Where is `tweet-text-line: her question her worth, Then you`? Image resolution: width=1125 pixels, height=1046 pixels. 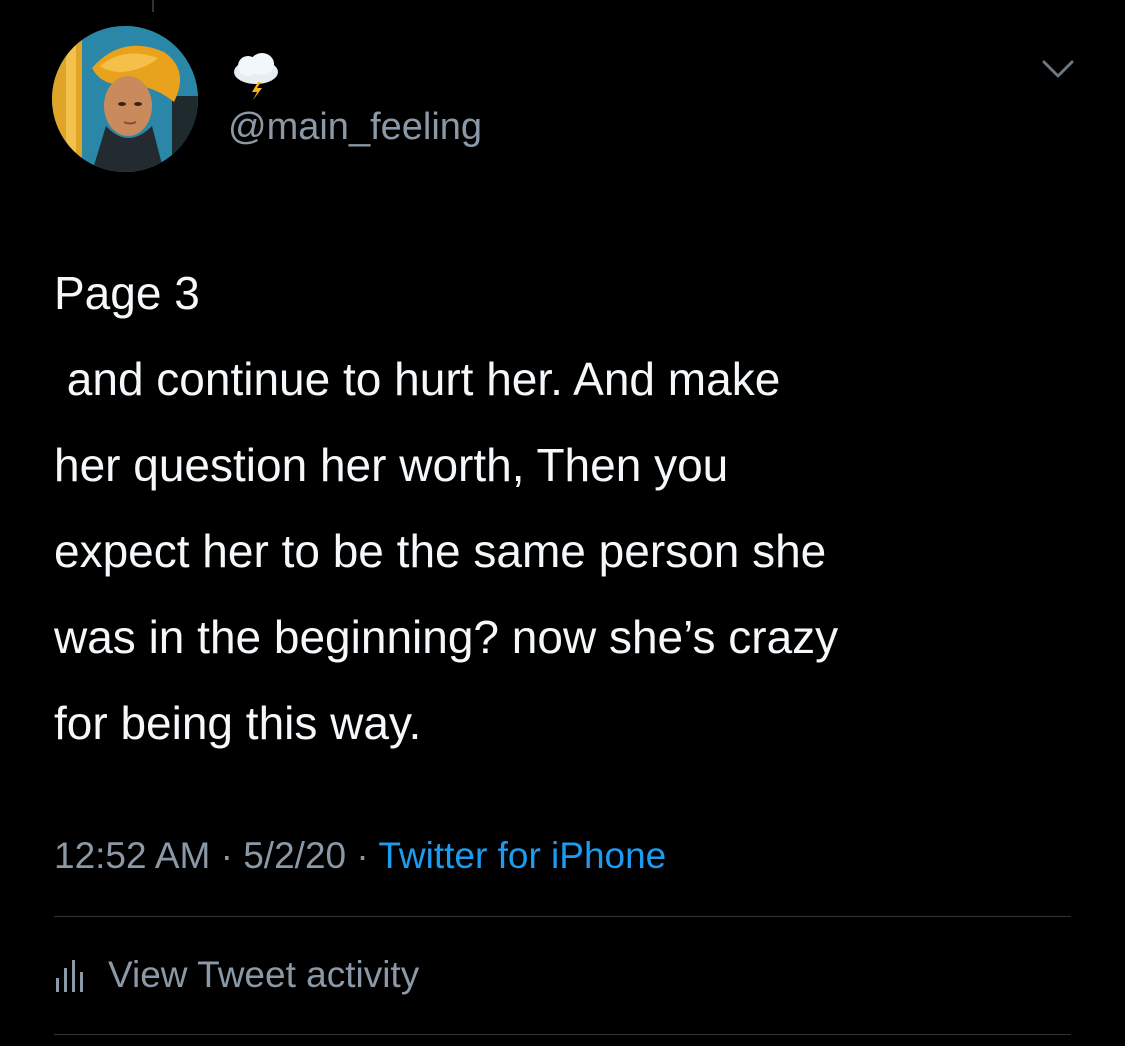
tweet-text-line: her question her worth, Then you is located at coordinates (391, 465).